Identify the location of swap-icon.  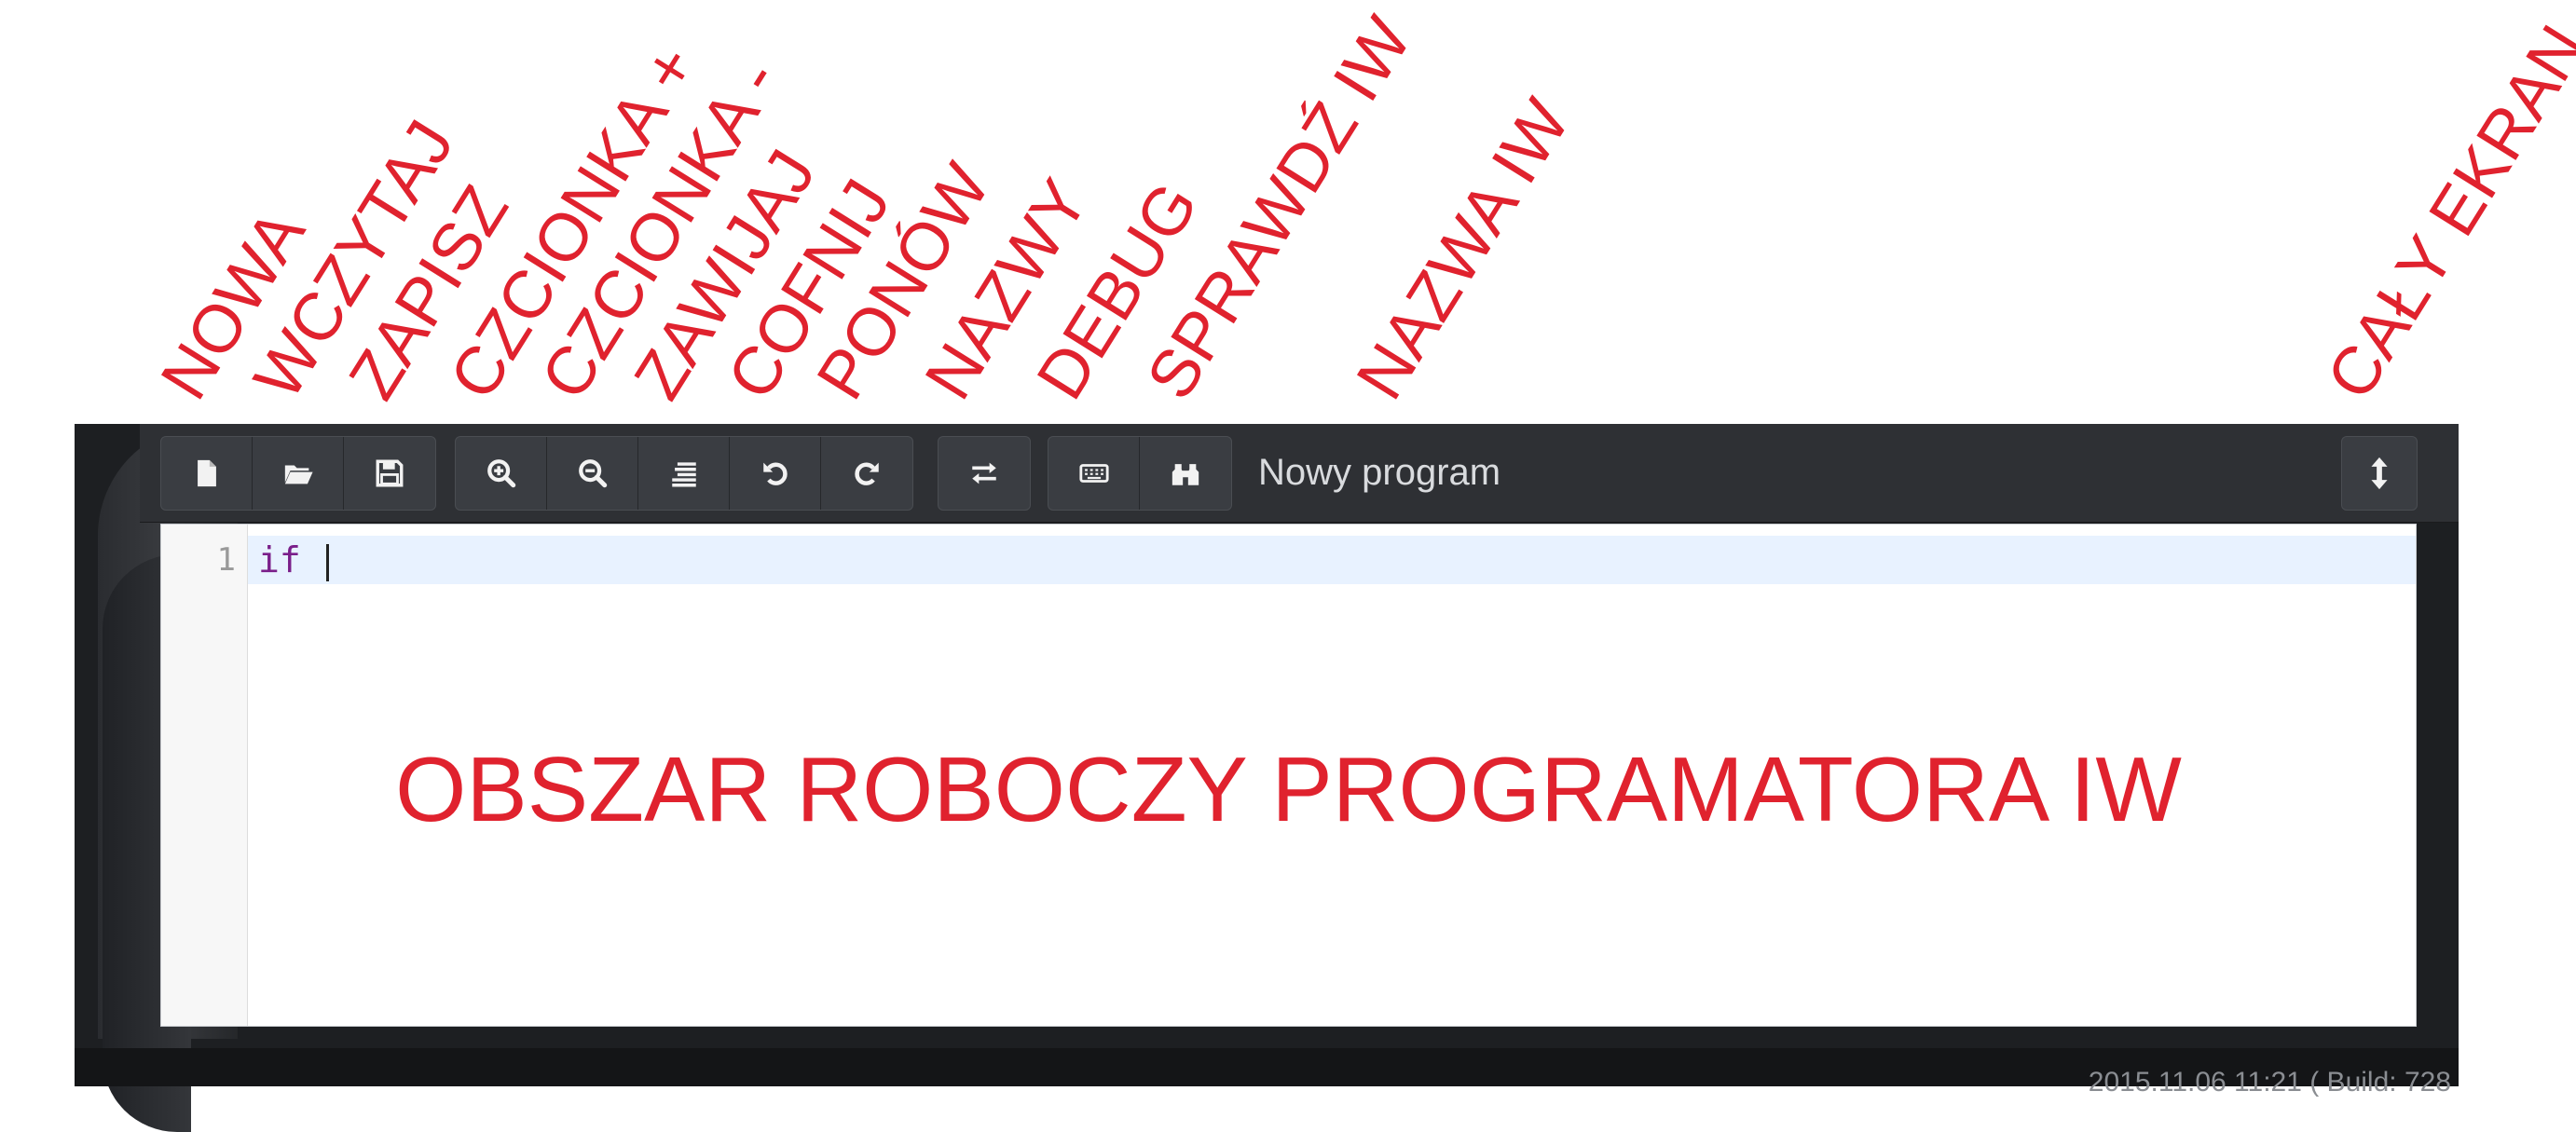
(984, 473).